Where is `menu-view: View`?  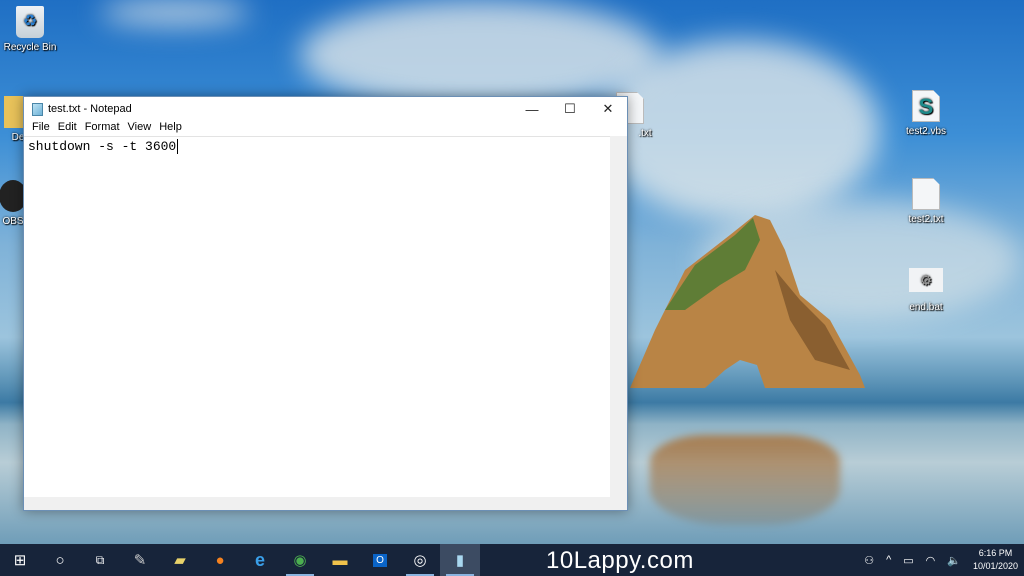 menu-view: View is located at coordinates (140, 128).